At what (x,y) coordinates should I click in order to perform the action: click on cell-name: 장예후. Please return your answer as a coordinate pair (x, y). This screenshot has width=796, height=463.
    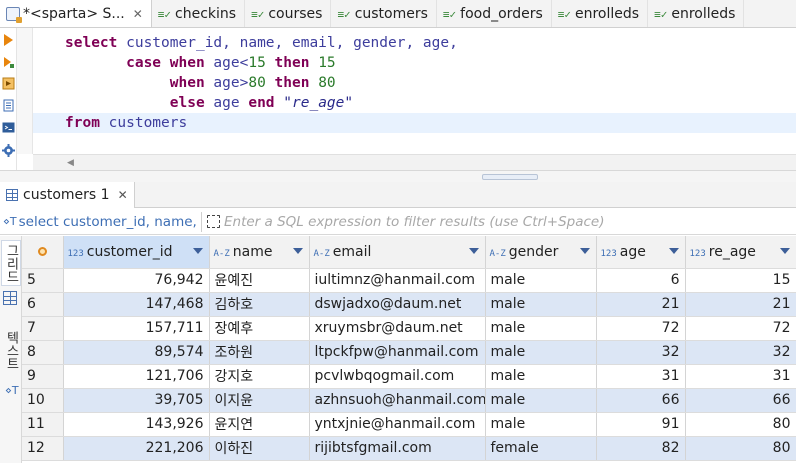
    Looking at the image, I should click on (259, 328).